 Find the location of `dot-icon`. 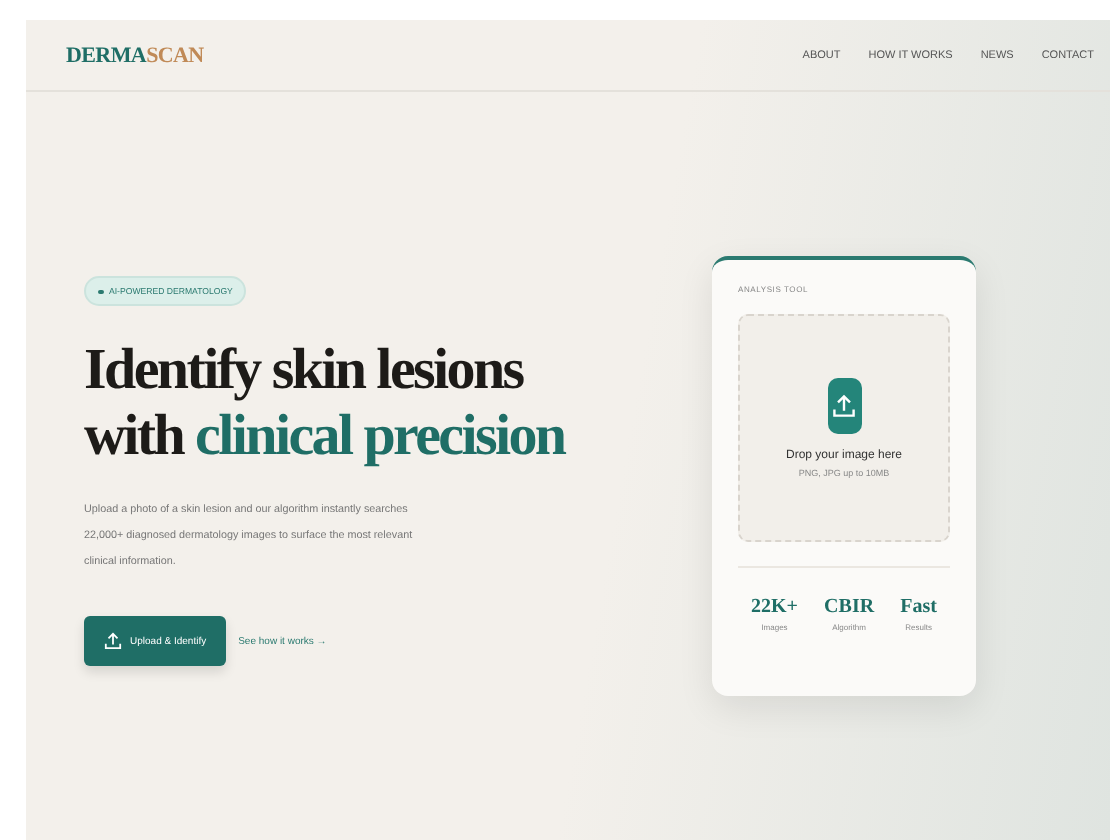

dot-icon is located at coordinates (100, 291).